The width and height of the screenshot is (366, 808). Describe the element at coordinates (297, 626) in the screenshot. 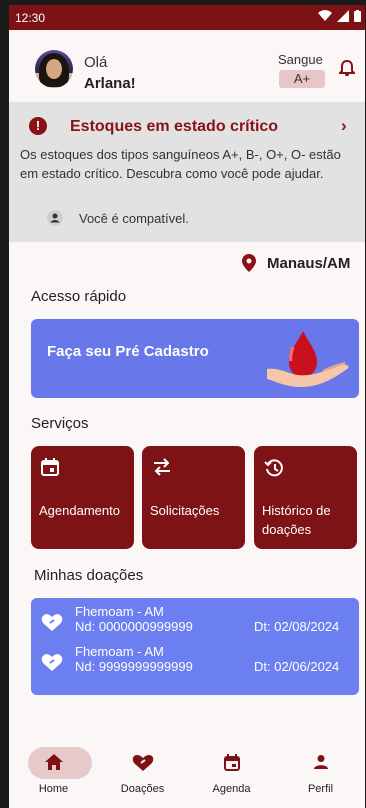

I see `donation-date: Dt: 02/08/2024` at that location.